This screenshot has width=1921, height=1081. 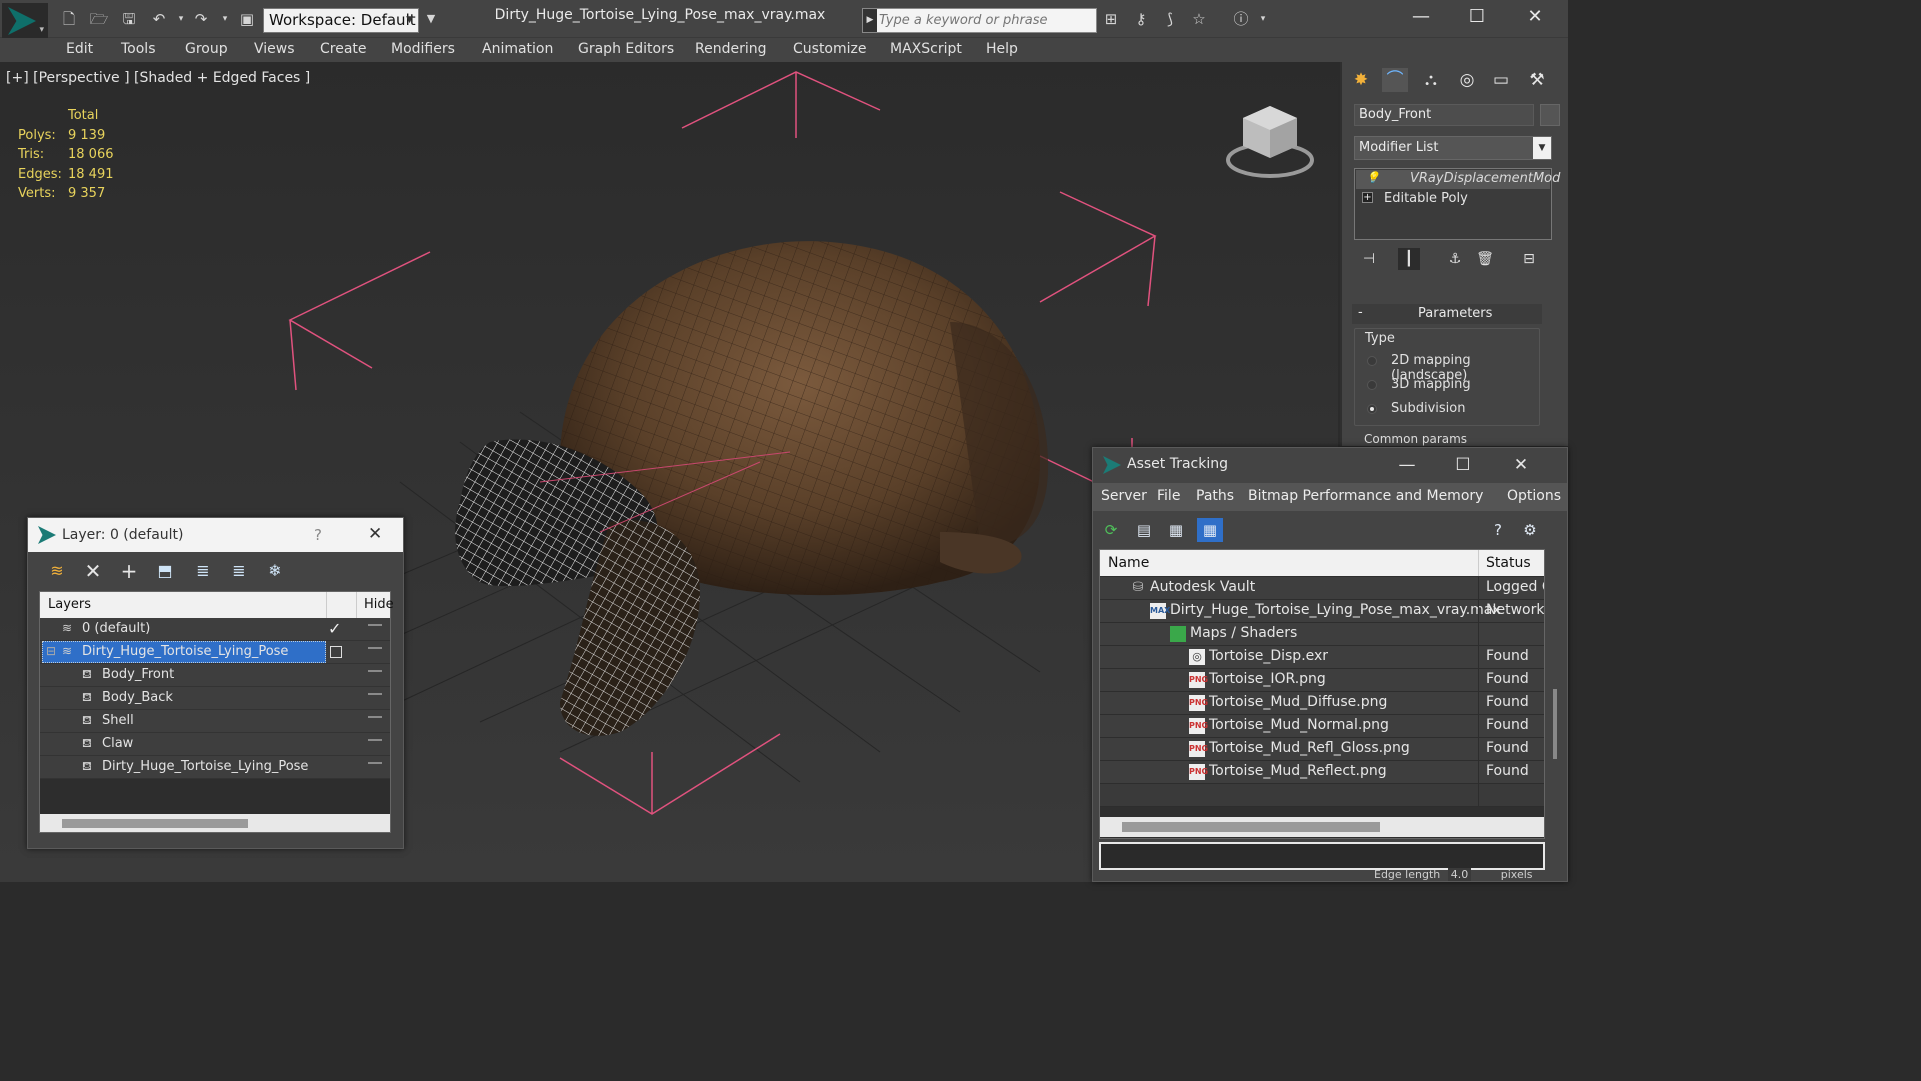 What do you see at coordinates (1168, 496) in the screenshot?
I see `menu-file: File` at bounding box center [1168, 496].